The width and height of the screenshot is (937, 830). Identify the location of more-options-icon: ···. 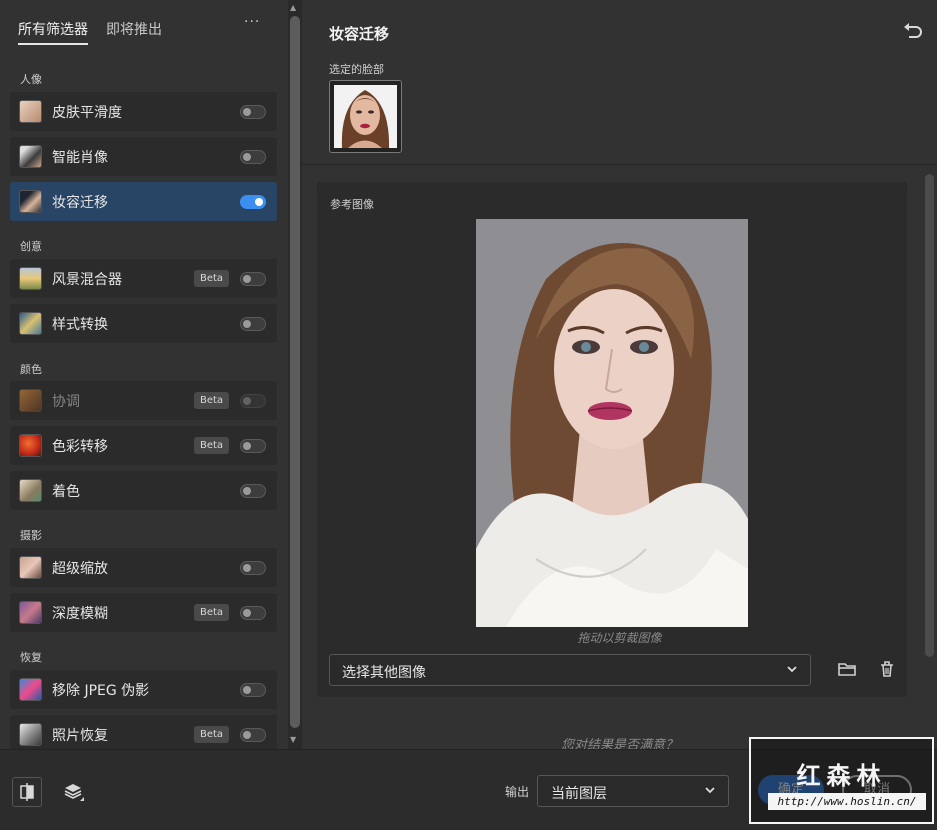
(252, 22).